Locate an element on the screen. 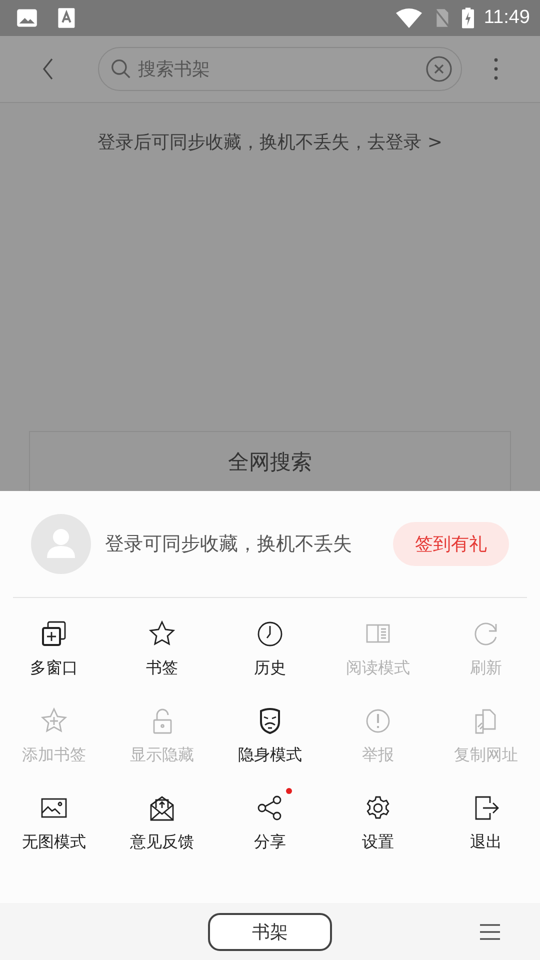  image-icon is located at coordinates (27, 18).